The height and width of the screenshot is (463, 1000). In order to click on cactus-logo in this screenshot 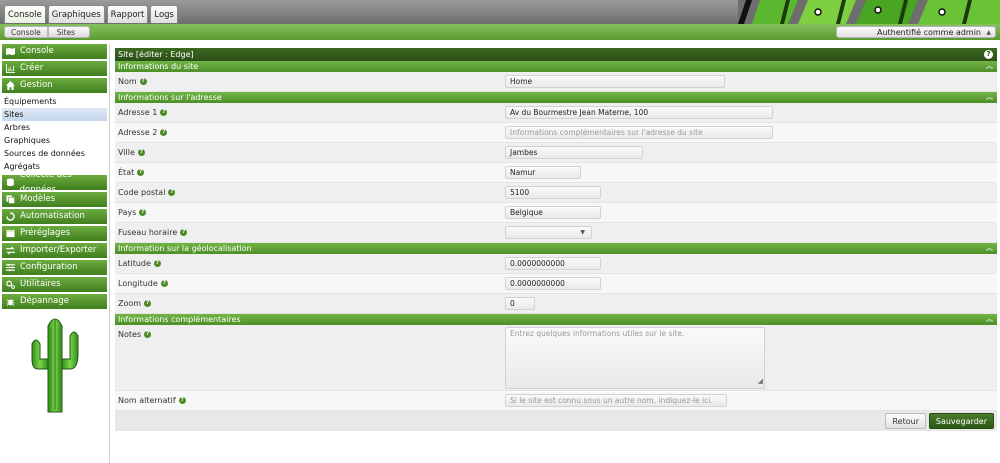, I will do `click(55, 365)`.